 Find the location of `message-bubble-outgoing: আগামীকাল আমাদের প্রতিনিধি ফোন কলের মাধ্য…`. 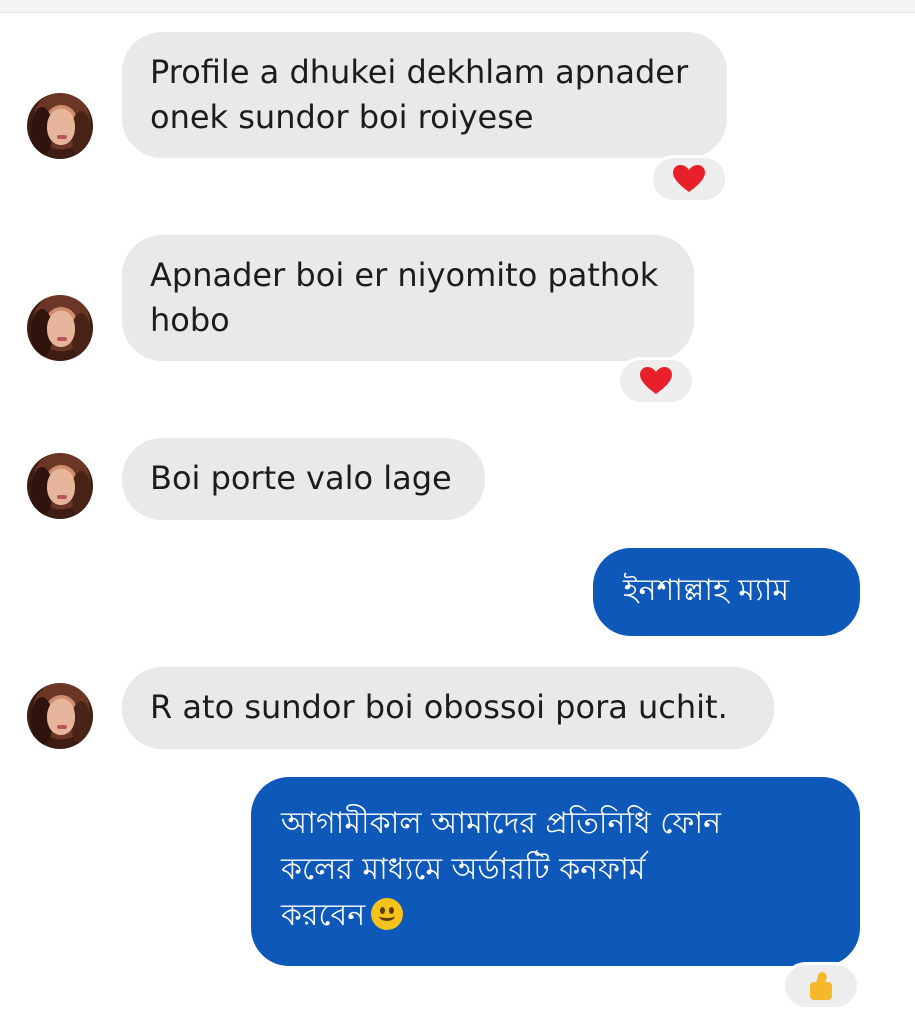

message-bubble-outgoing: আগামীকাল আমাদের প্রতিনিধি ফোন কলের মাধ্য… is located at coordinates (555, 871).